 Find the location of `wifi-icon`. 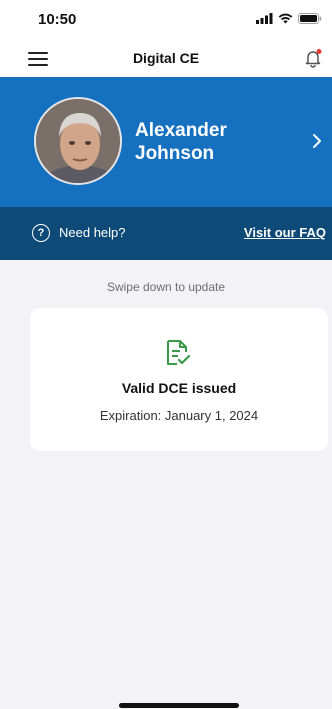

wifi-icon is located at coordinates (285, 18).